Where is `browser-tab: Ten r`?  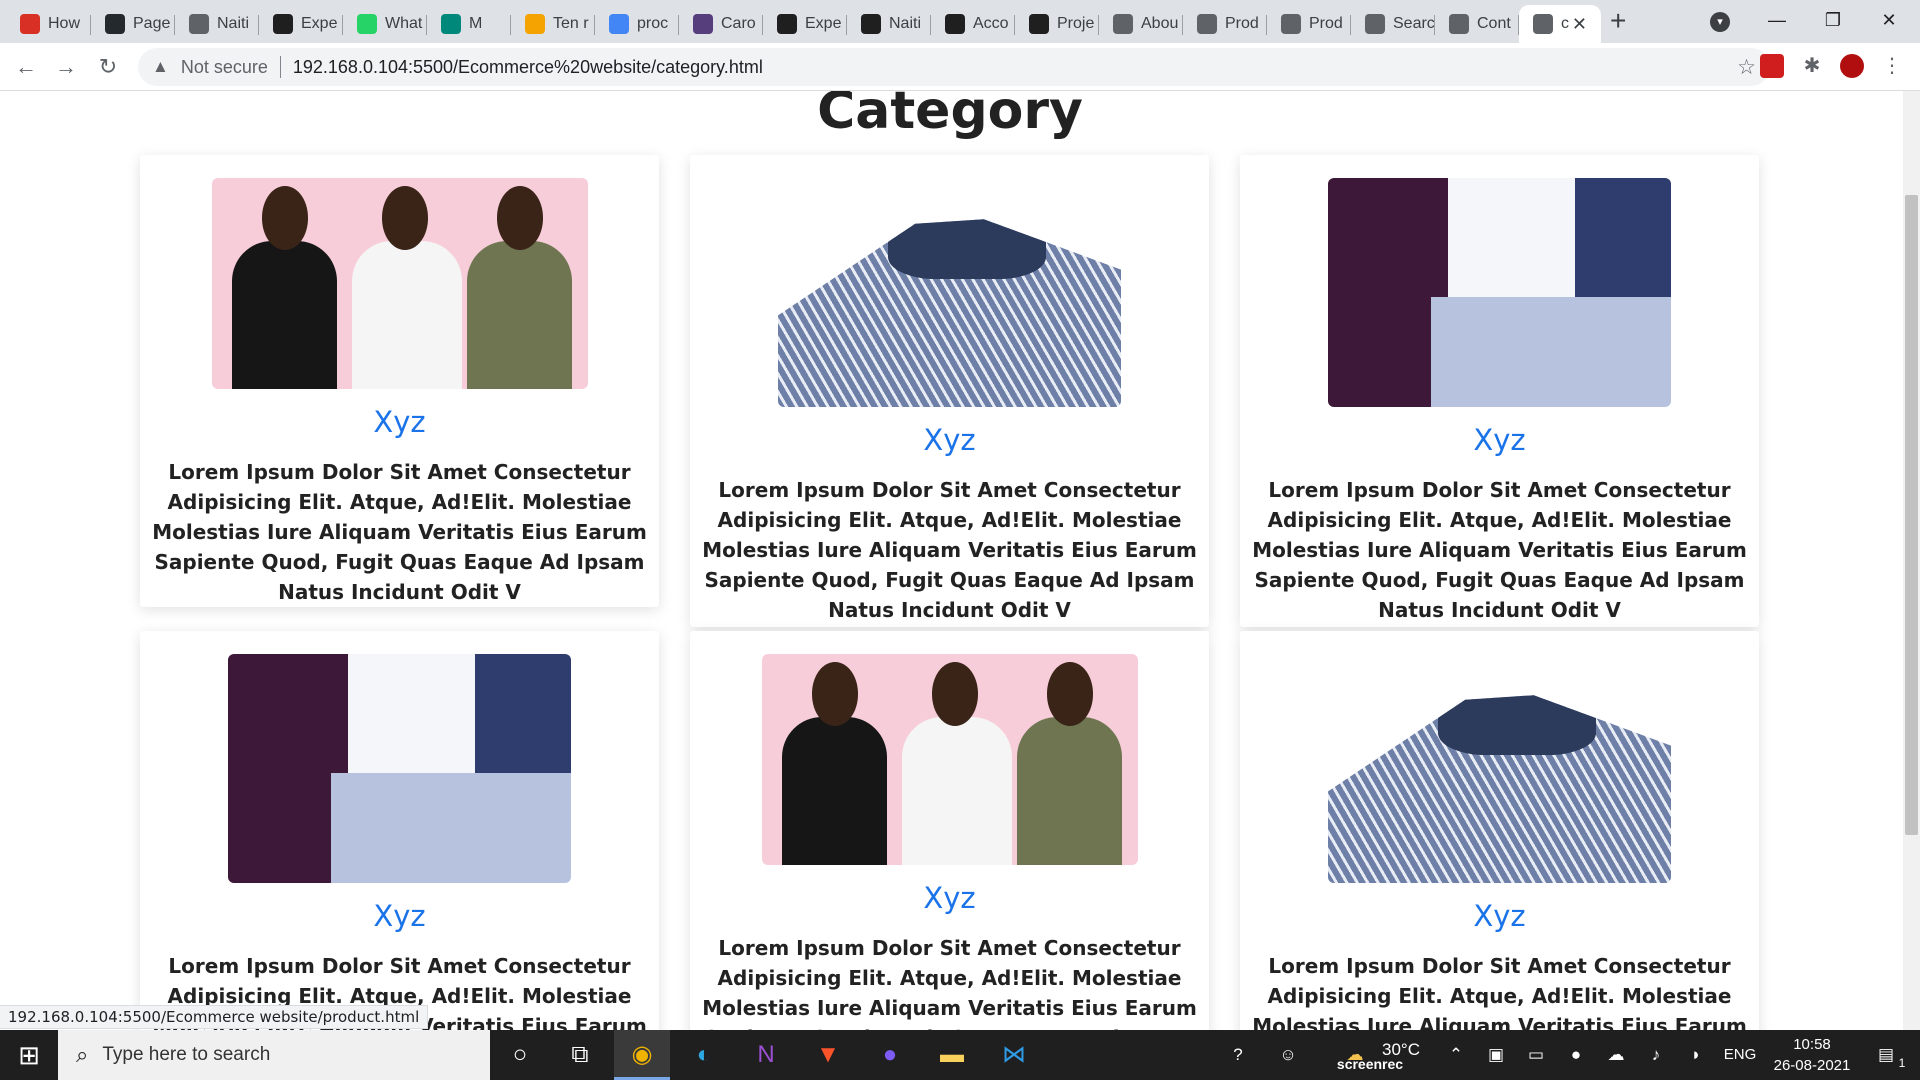
browser-tab: Ten r is located at coordinates (553, 24).